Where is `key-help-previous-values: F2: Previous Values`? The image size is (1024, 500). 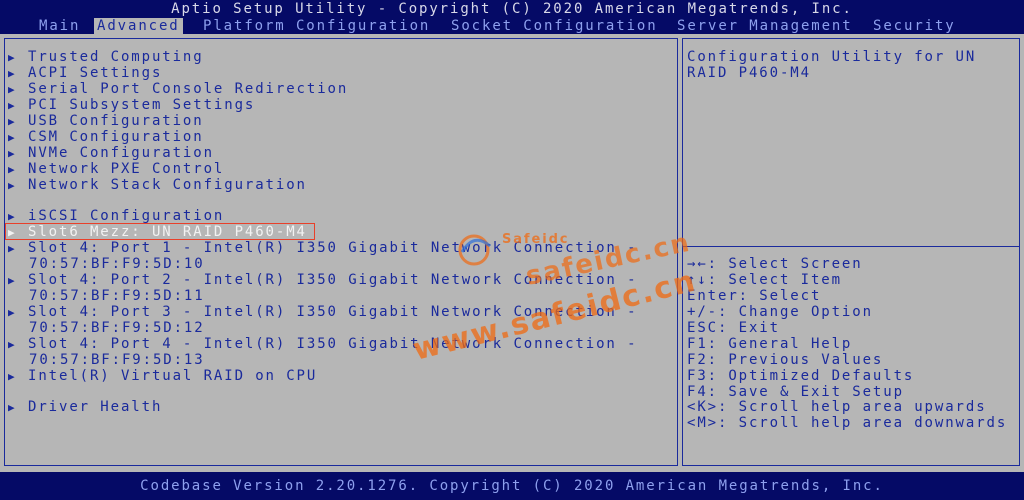
key-help-previous-values: F2: Previous Values is located at coordinates (785, 360).